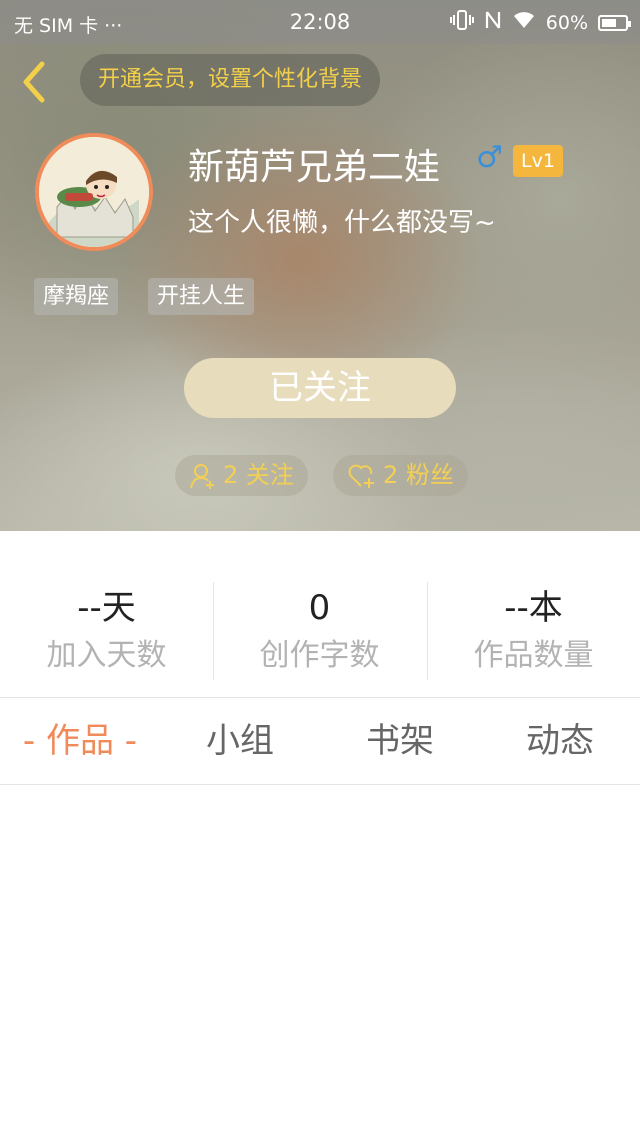  Describe the element at coordinates (76, 296) in the screenshot. I see `tag-zodiac: 摩羯座` at that location.